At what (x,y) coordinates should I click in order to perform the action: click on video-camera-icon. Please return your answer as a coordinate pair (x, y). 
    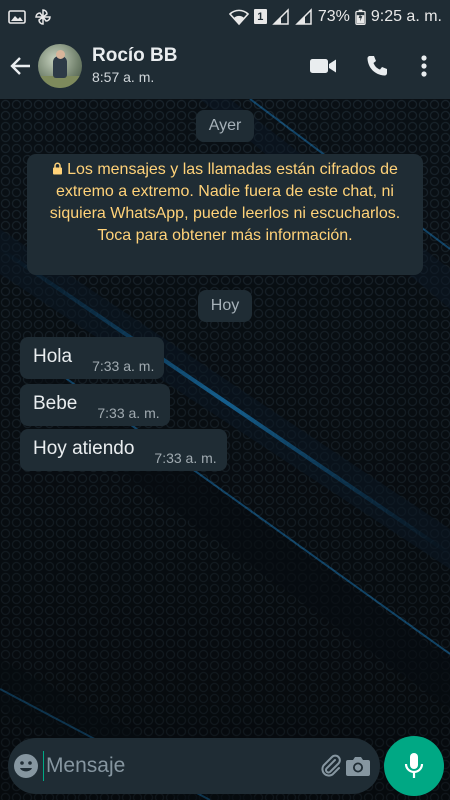
    Looking at the image, I should click on (323, 66).